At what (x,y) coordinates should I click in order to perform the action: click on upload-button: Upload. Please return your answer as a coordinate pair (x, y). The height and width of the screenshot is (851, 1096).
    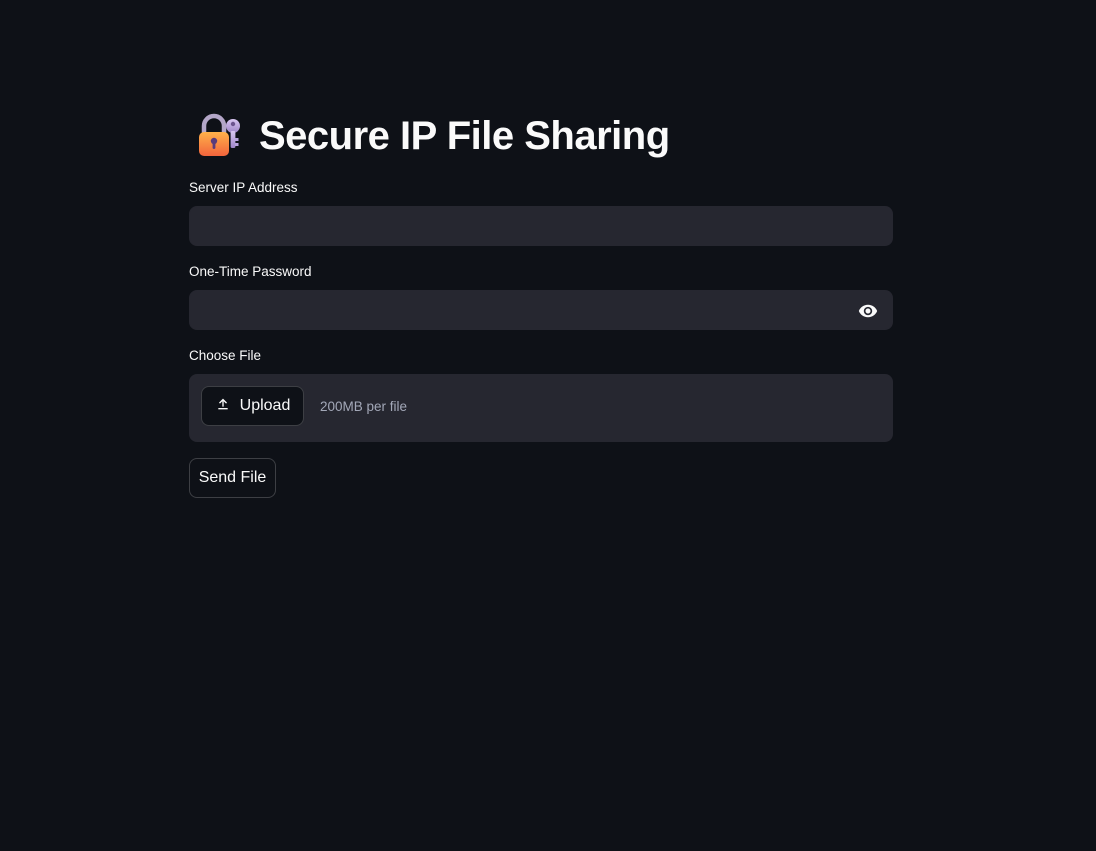
    Looking at the image, I should click on (252, 406).